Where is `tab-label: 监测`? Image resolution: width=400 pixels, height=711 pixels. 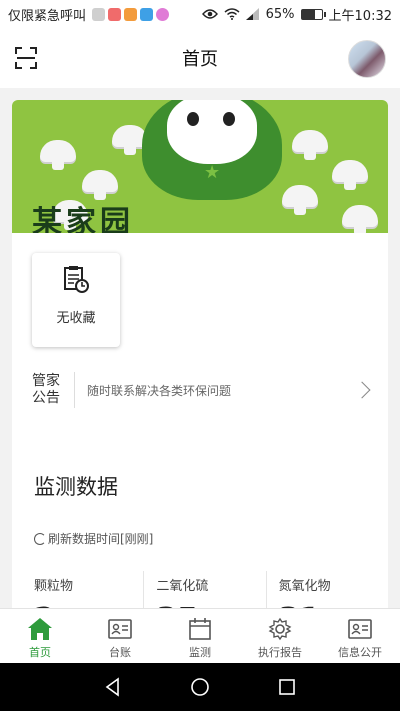
tab-label: 监测 is located at coordinates (200, 652).